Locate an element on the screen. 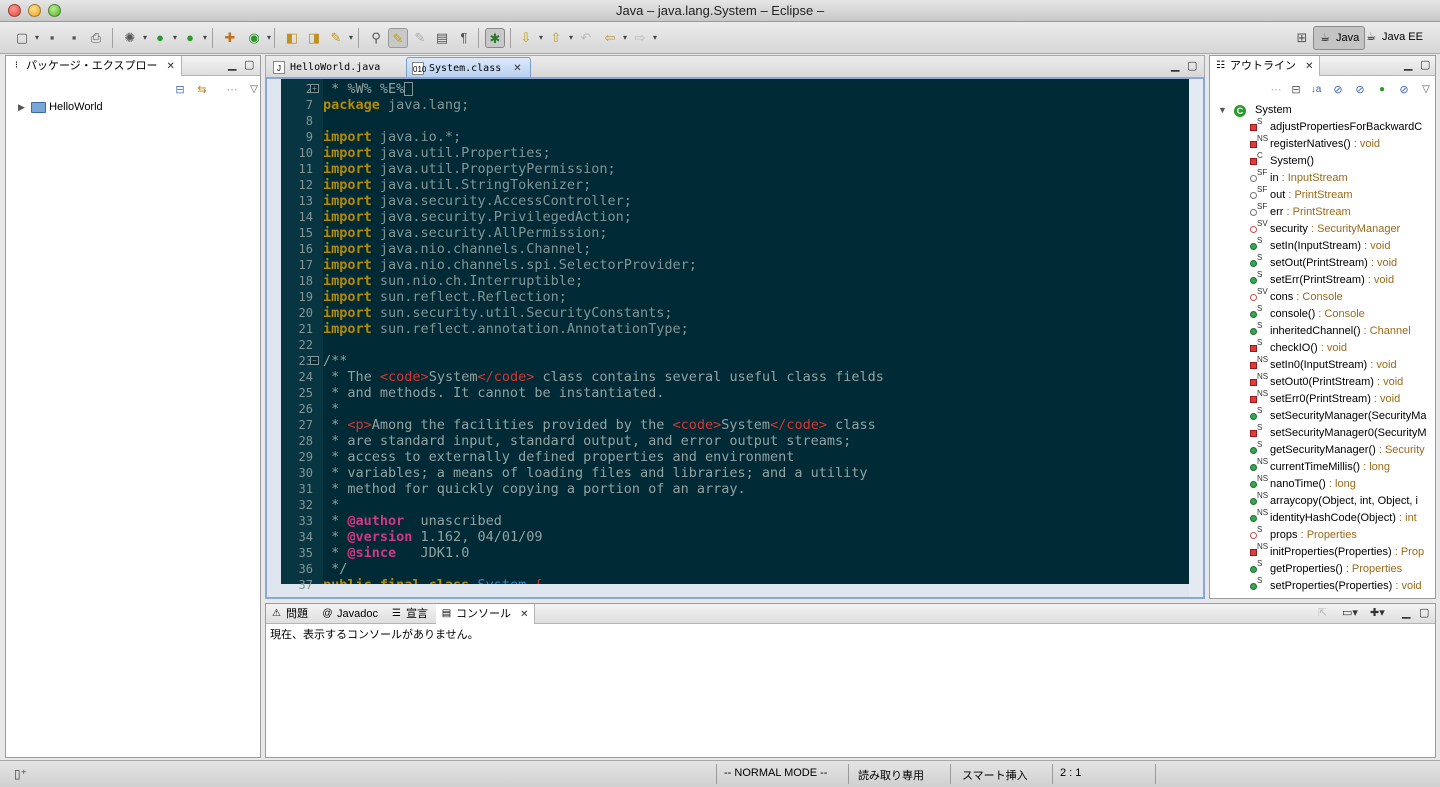 The image size is (1440, 787). pin-console-icon: ⇱ is located at coordinates (1322, 613).